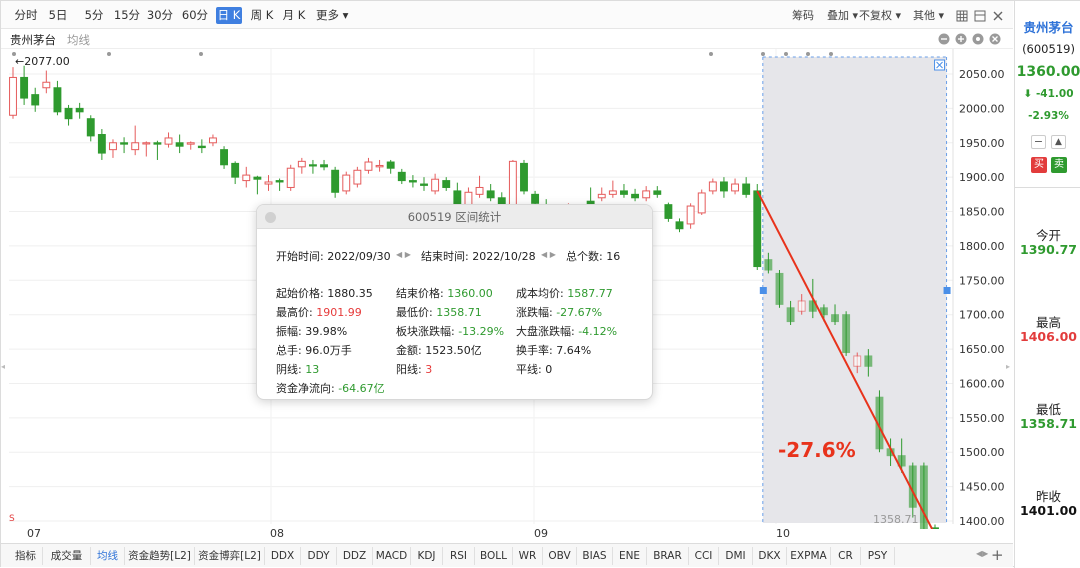 The height and width of the screenshot is (568, 1080). I want to click on indicator-tab-13: OBV, so click(560, 556).